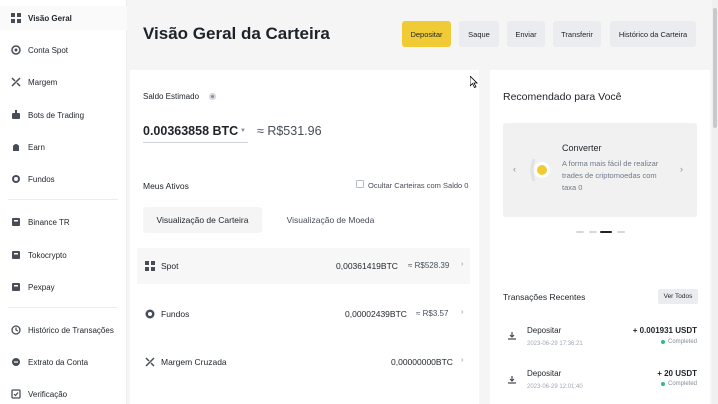  Describe the element at coordinates (212, 96) in the screenshot. I see `eye-icon` at that location.